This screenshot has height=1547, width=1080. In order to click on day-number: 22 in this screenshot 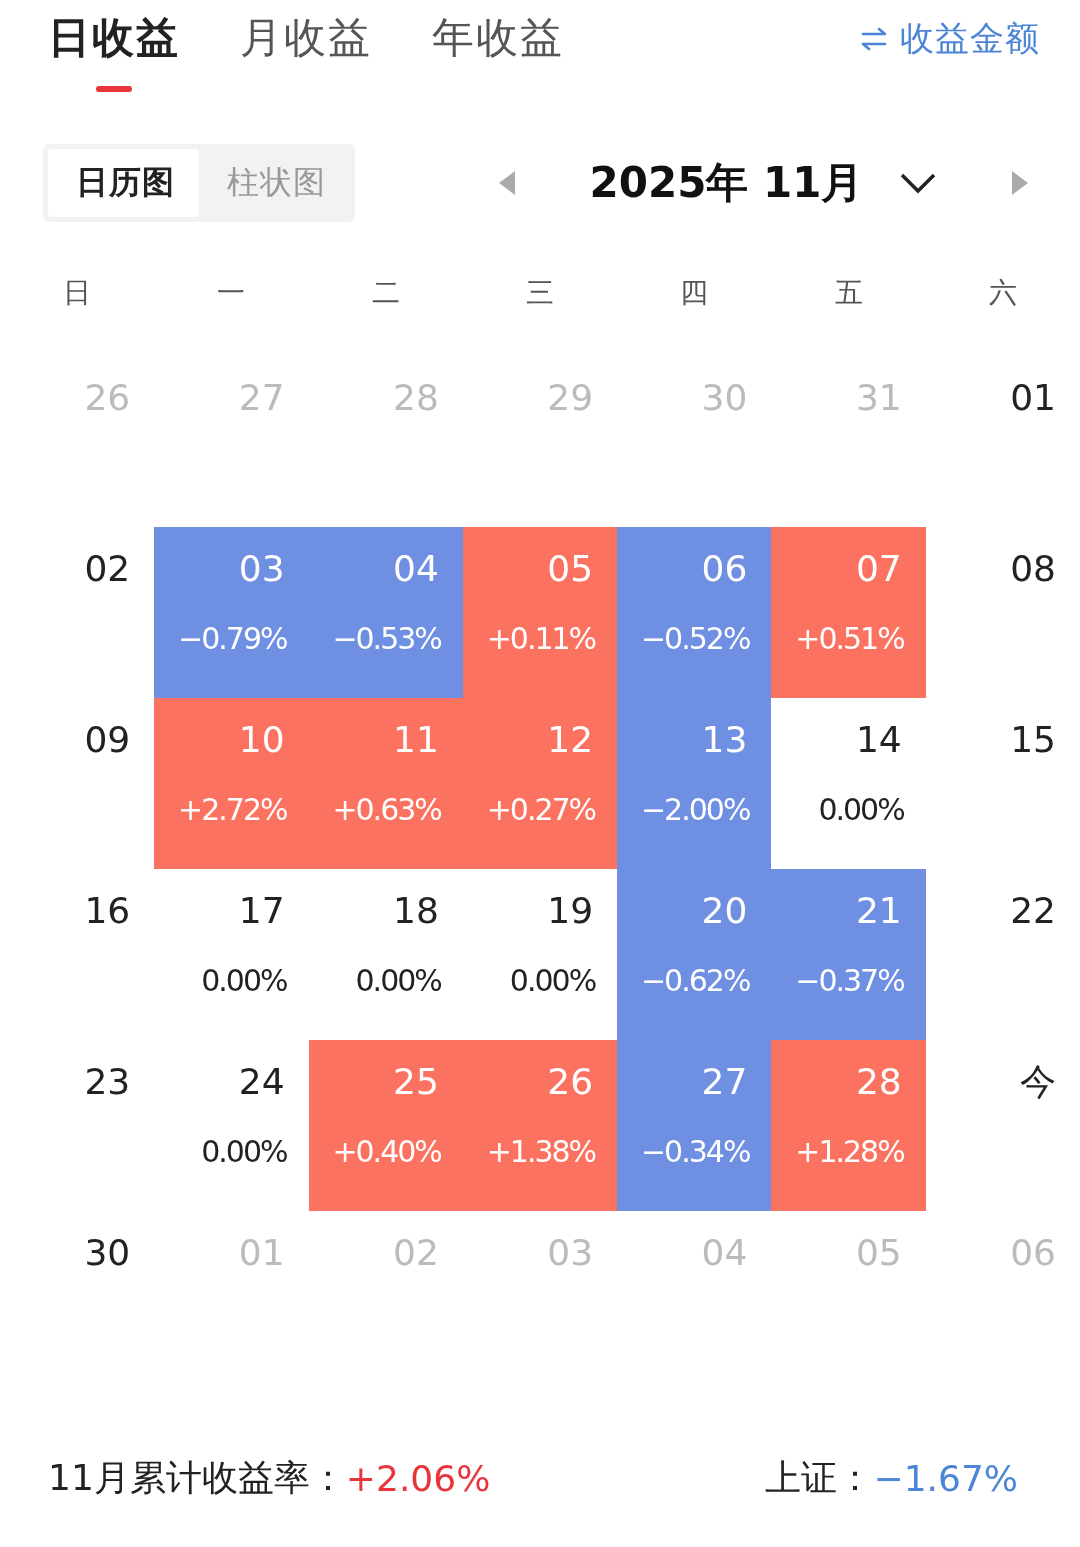, I will do `click(1033, 911)`.